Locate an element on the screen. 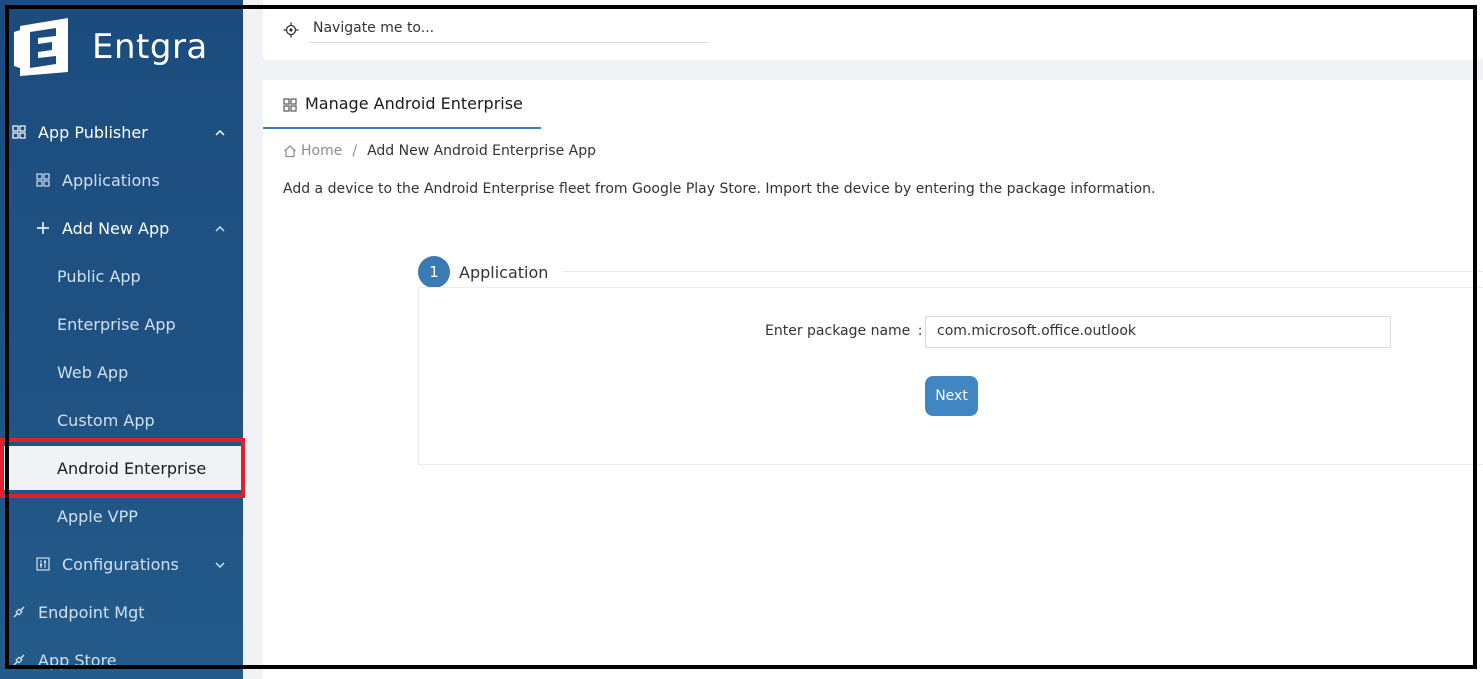 This screenshot has height=679, width=1483. sidebar-item-label: Endpoint Mgt is located at coordinates (91, 612).